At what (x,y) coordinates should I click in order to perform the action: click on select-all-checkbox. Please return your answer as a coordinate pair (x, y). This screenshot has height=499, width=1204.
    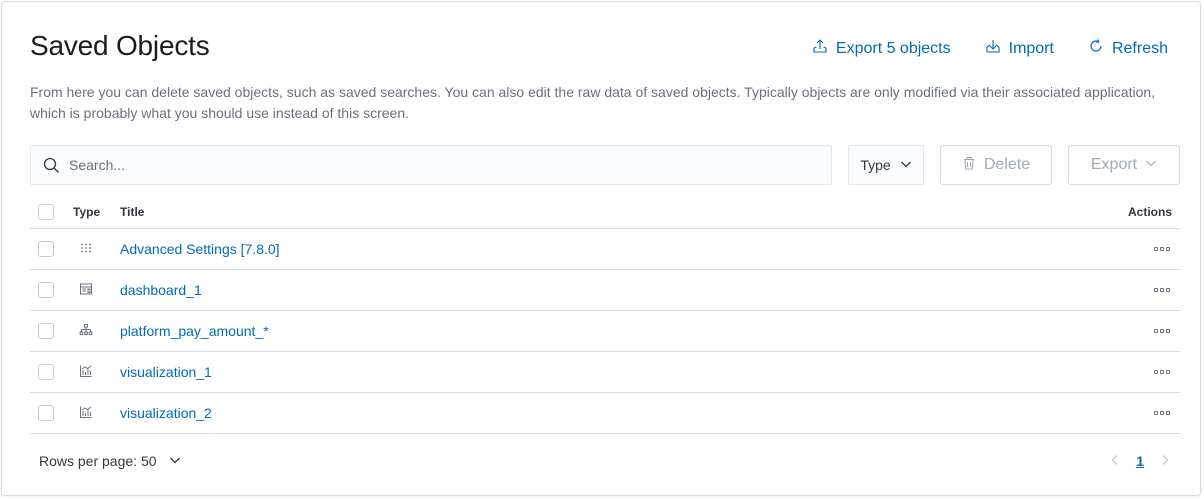
    Looking at the image, I should click on (46, 211).